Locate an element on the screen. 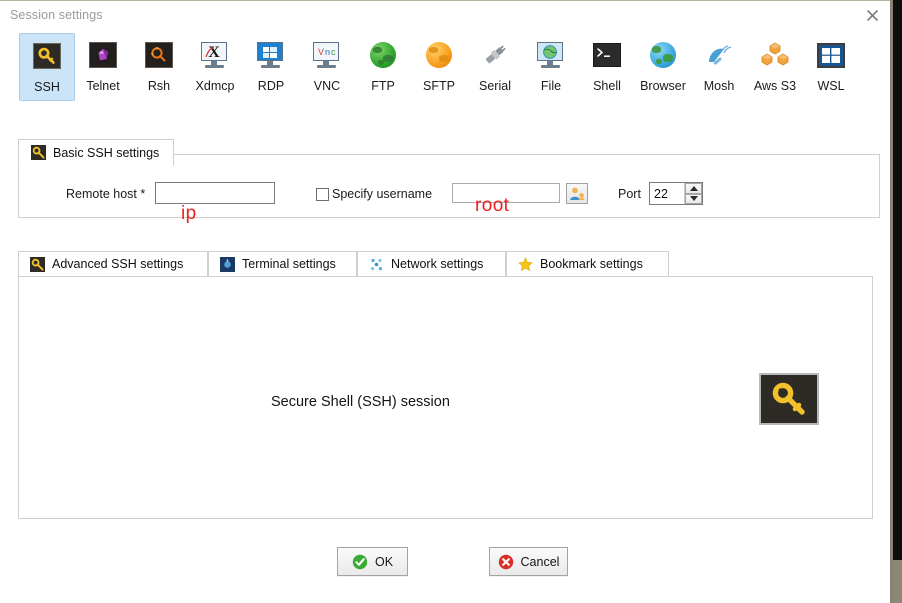  protocol-item-file: File is located at coordinates (551, 67).